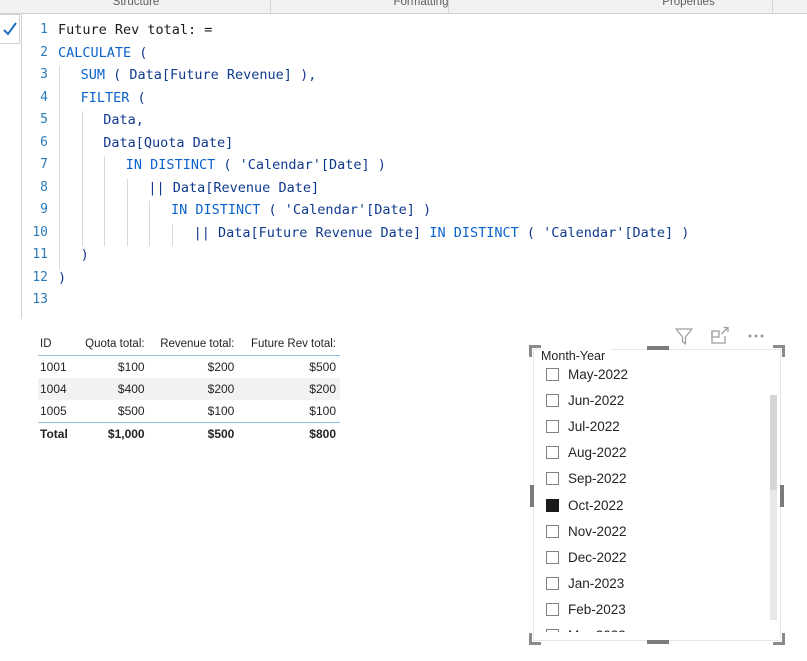  I want to click on ribbon-strip: Structure Formatting Properties, so click(403, 7).